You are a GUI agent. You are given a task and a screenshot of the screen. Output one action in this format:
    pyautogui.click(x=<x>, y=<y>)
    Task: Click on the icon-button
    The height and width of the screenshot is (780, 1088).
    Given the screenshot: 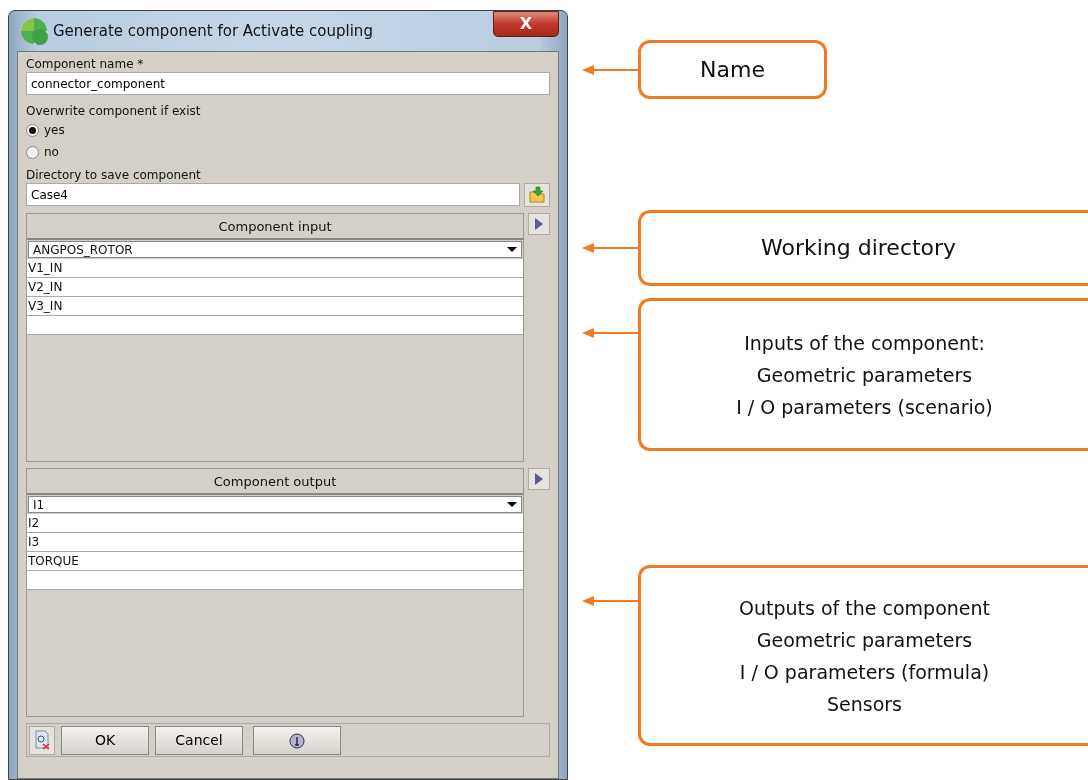 What is the action you would take?
    pyautogui.click(x=297, y=740)
    